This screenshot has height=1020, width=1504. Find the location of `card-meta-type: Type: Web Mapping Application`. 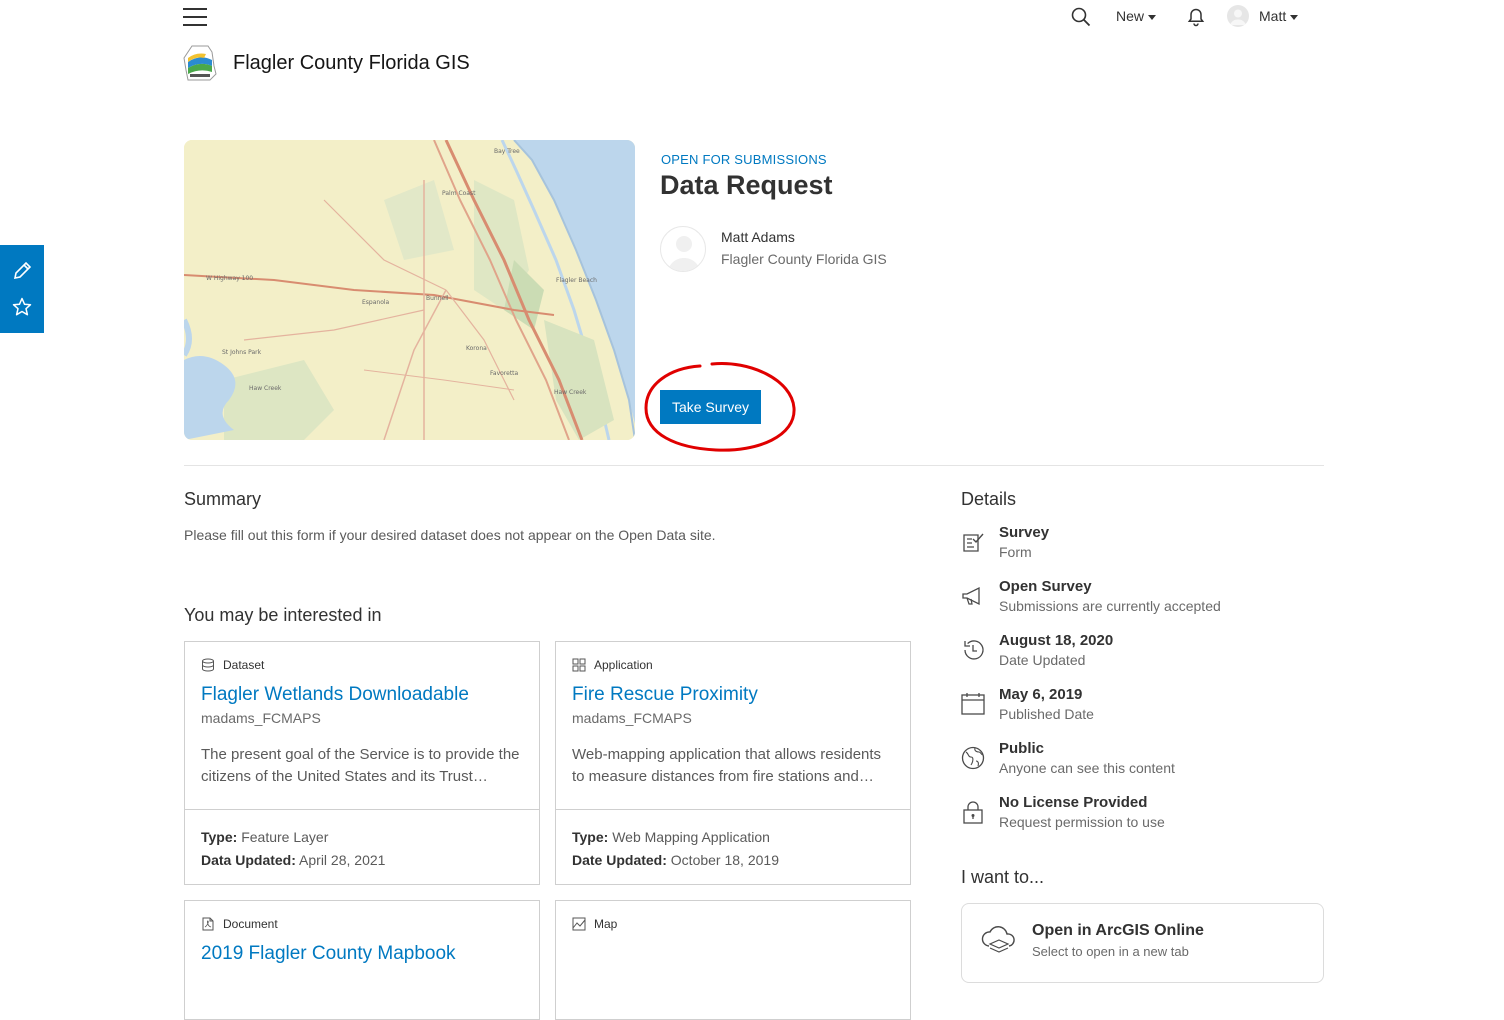

card-meta-type: Type: Web Mapping Application is located at coordinates (671, 837).